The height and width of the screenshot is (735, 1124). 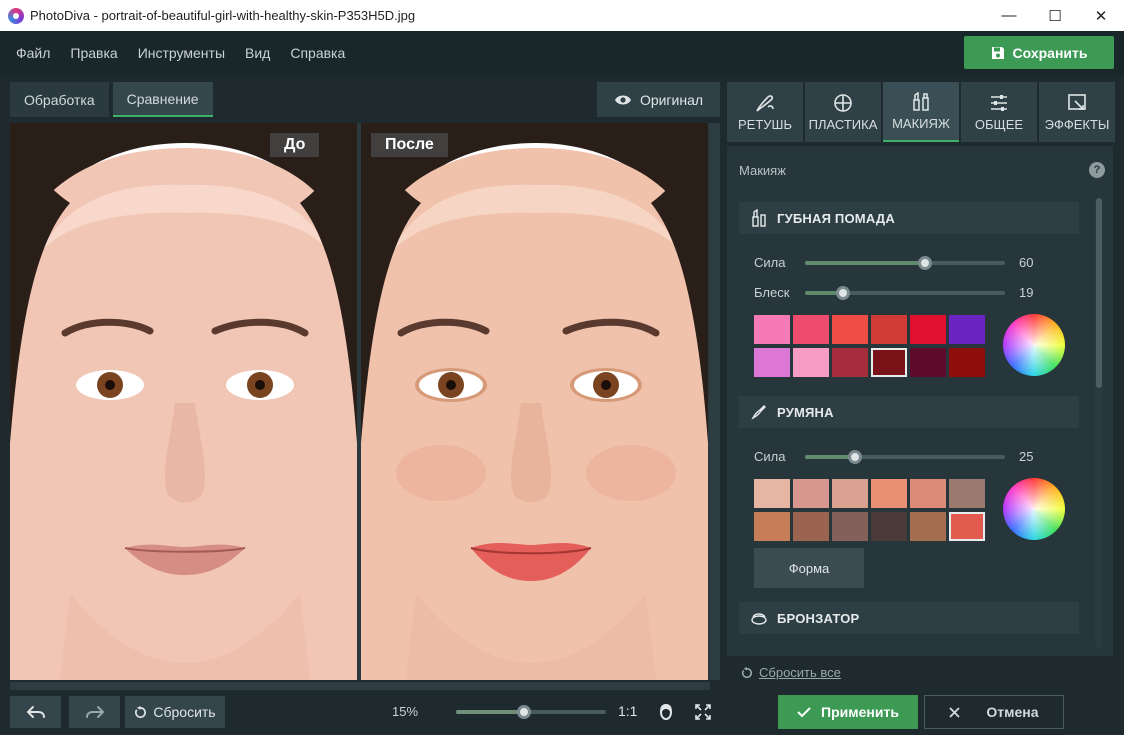 What do you see at coordinates (909, 412) in the screenshot?
I see `blush-section-header: РУМЯНА` at bounding box center [909, 412].